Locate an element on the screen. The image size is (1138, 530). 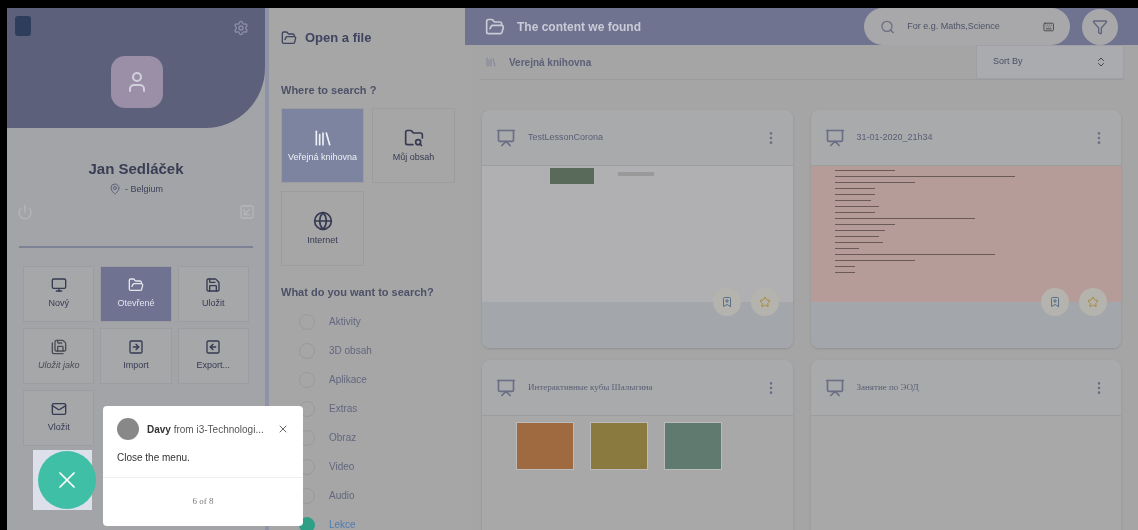
user-location: - Belgium is located at coordinates (144, 189).